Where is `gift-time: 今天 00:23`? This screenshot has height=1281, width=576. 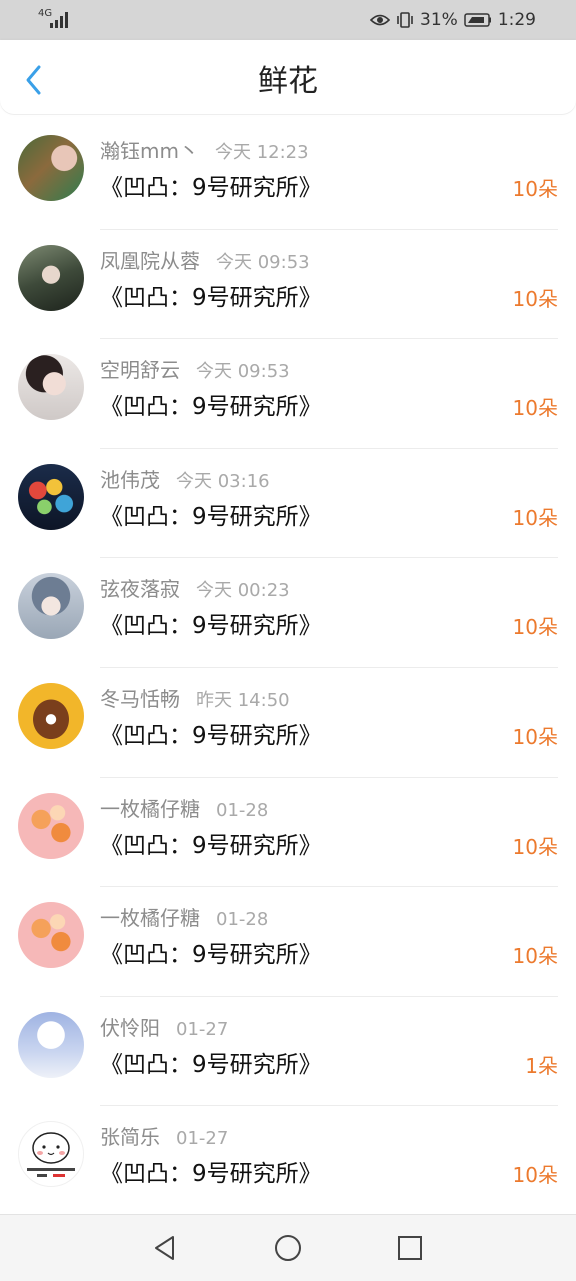
gift-time: 今天 00:23 is located at coordinates (243, 591).